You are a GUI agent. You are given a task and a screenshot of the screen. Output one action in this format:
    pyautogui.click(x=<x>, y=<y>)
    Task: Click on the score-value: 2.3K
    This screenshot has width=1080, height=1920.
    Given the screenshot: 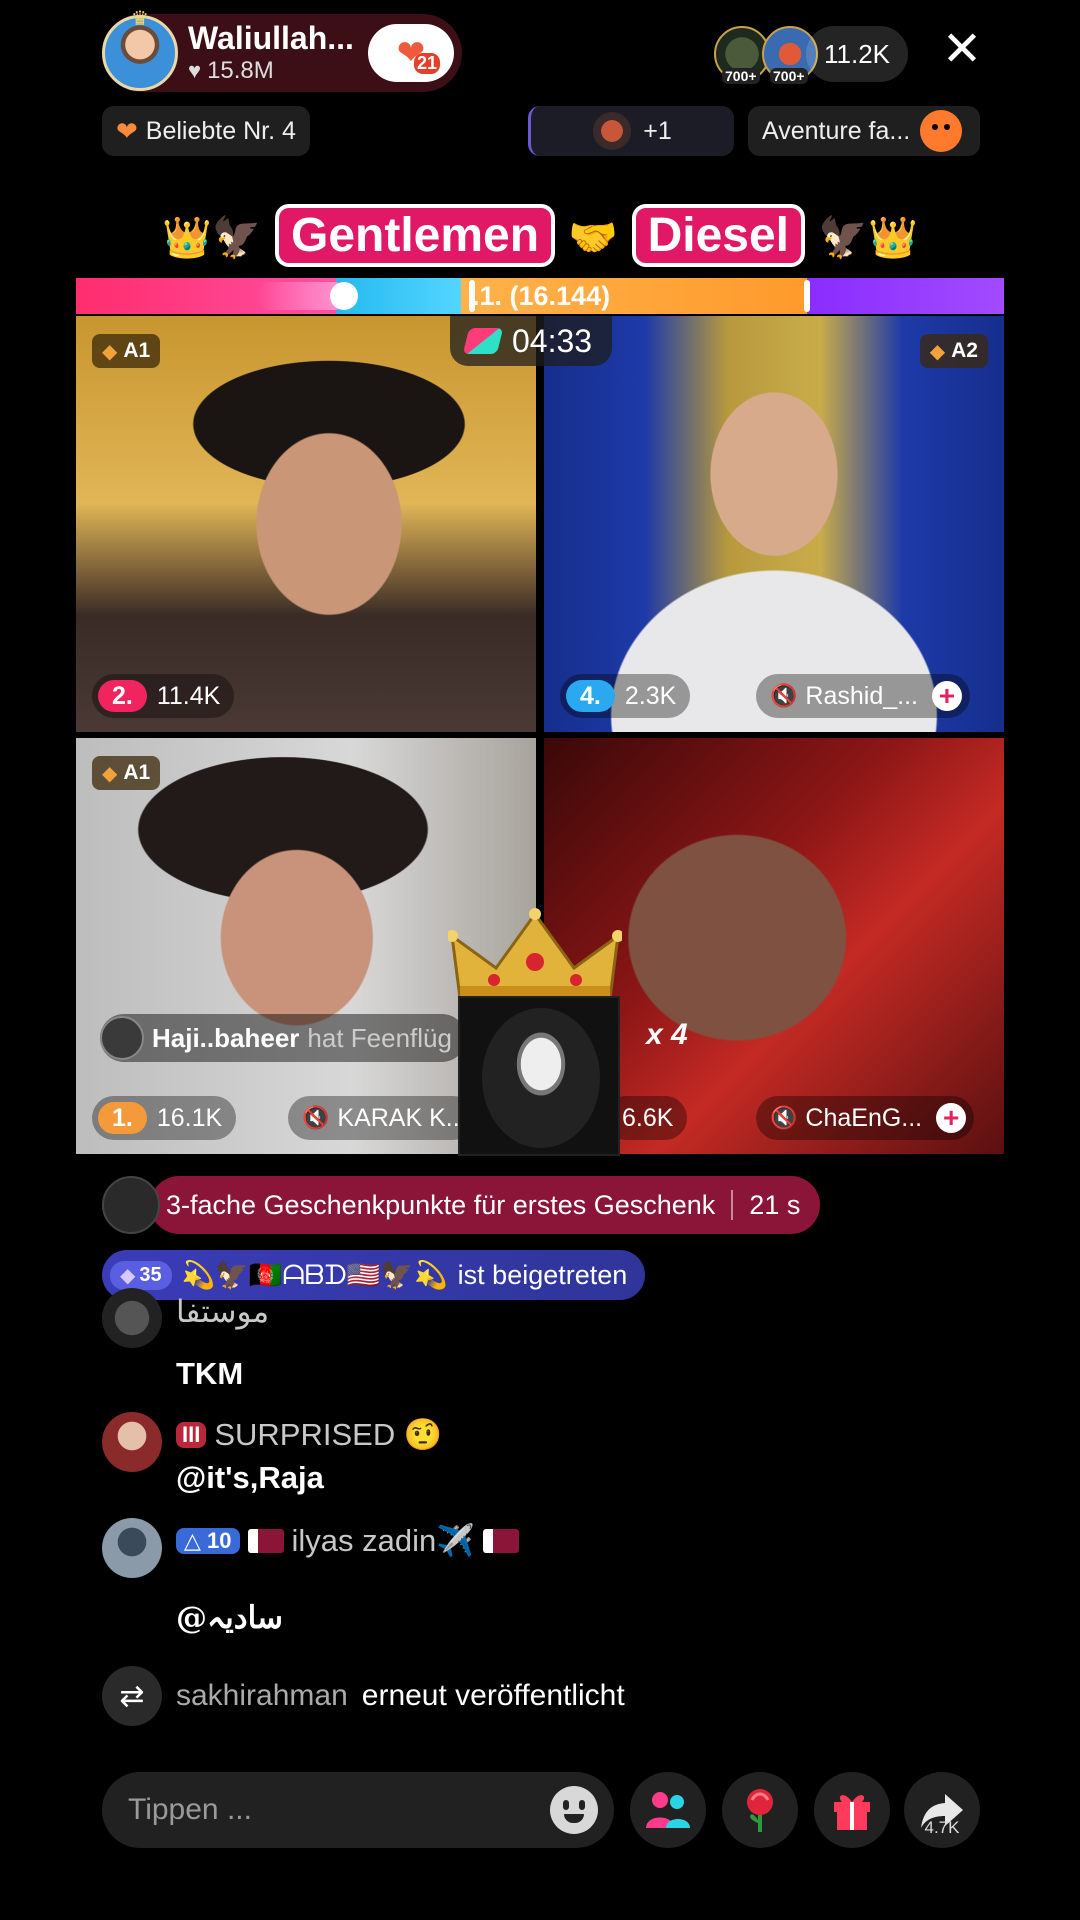 What is the action you would take?
    pyautogui.click(x=650, y=695)
    